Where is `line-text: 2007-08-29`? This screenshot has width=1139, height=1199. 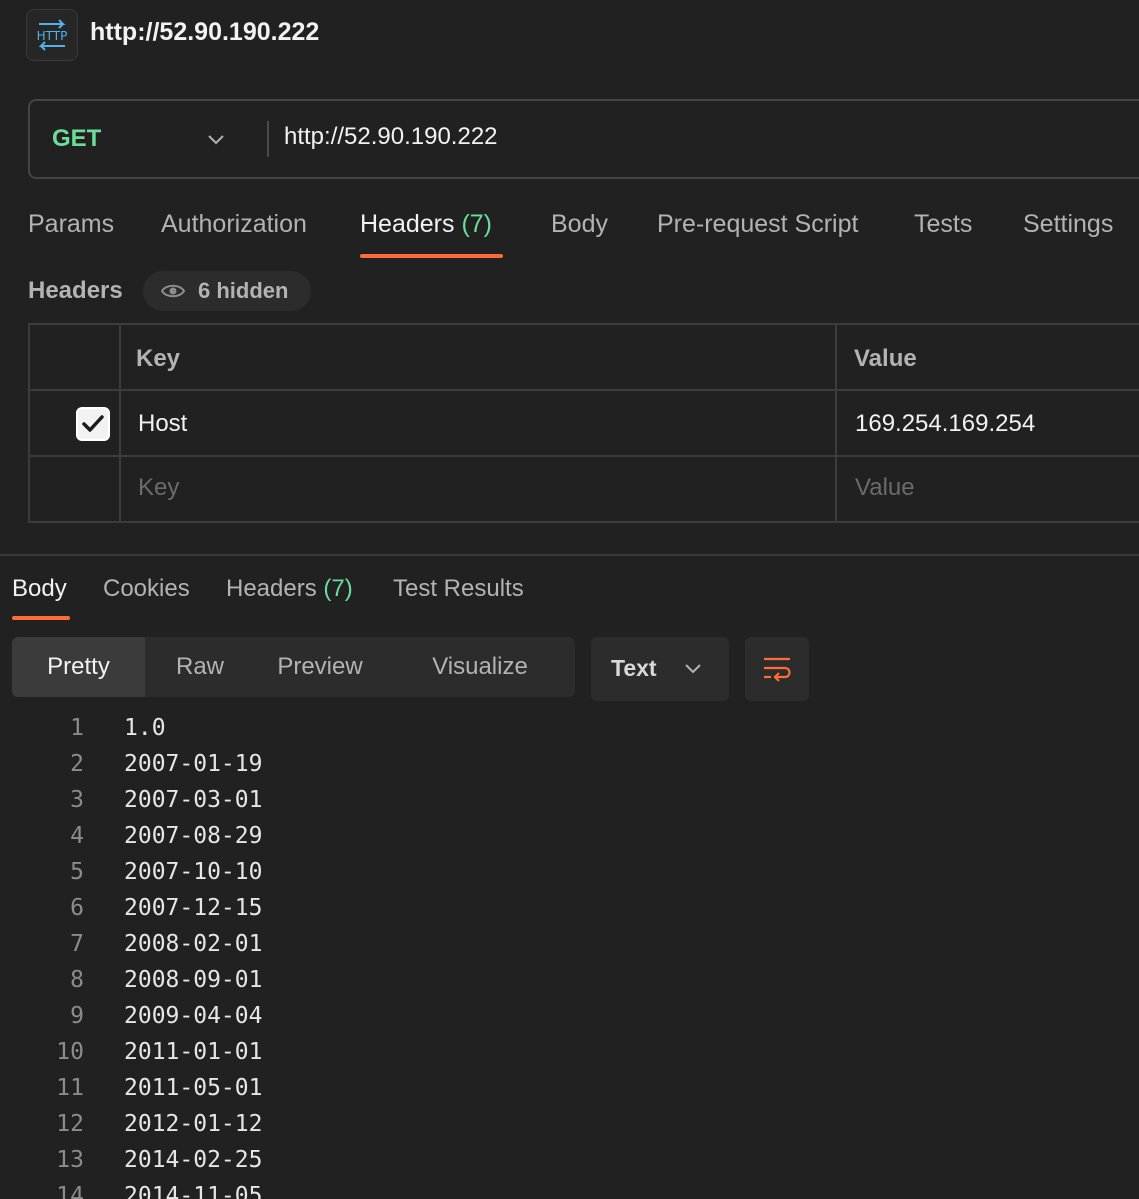
line-text: 2007-08-29 is located at coordinates (193, 836).